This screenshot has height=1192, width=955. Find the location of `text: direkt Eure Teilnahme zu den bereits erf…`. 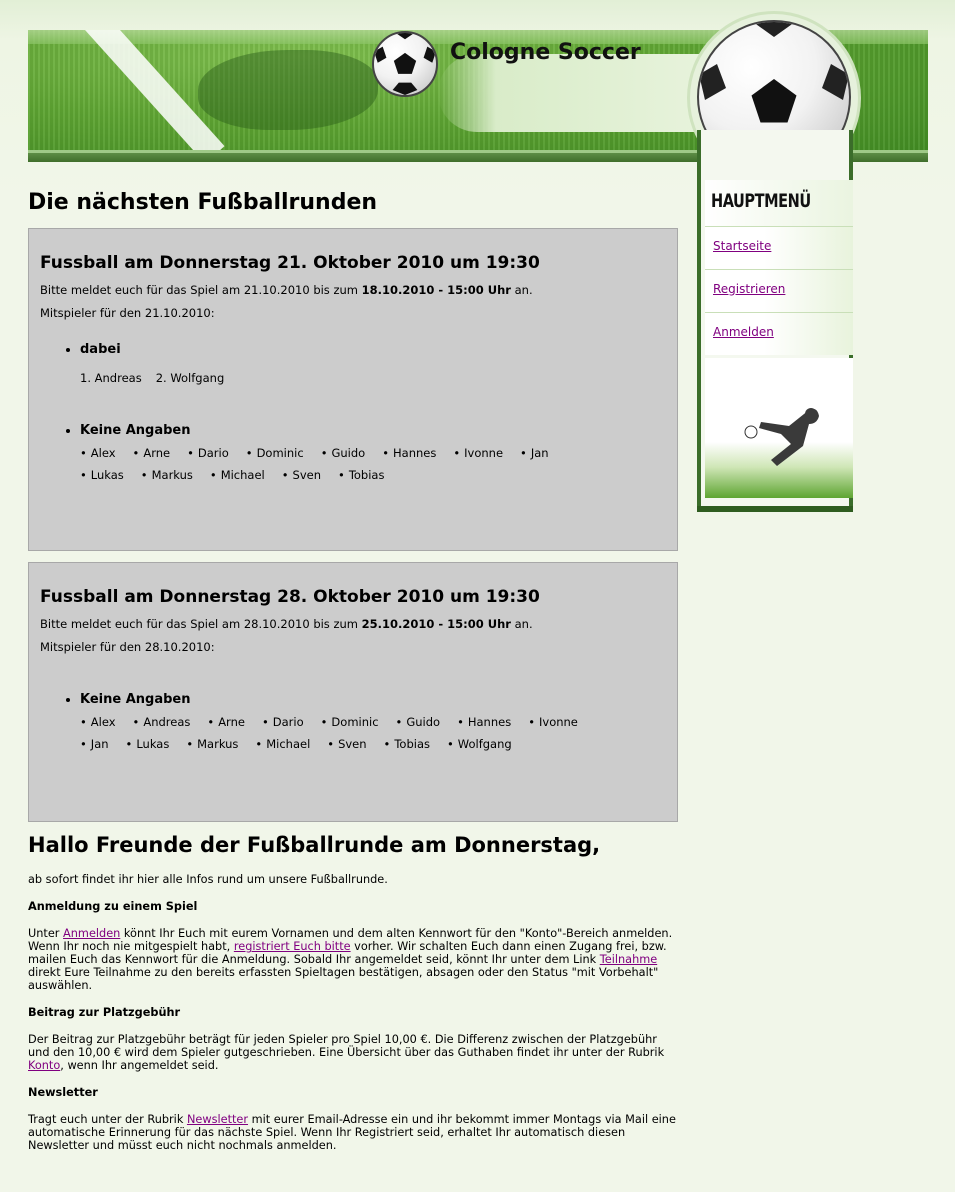

text: direkt Eure Teilnahme zu den bereits erf… is located at coordinates (343, 979).